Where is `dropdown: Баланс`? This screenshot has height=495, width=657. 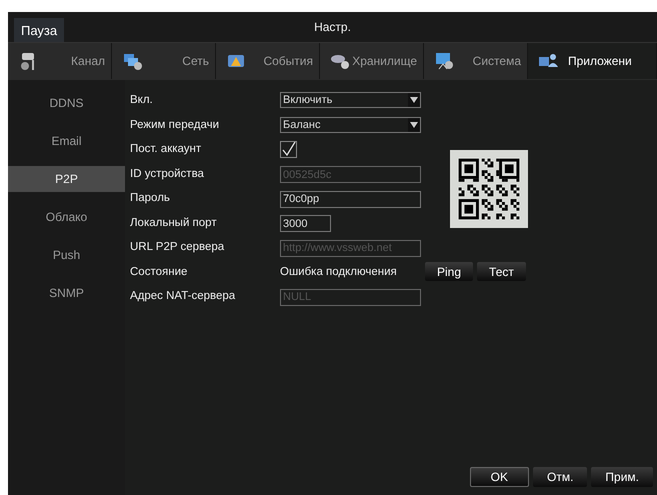
dropdown: Баланс is located at coordinates (350, 124).